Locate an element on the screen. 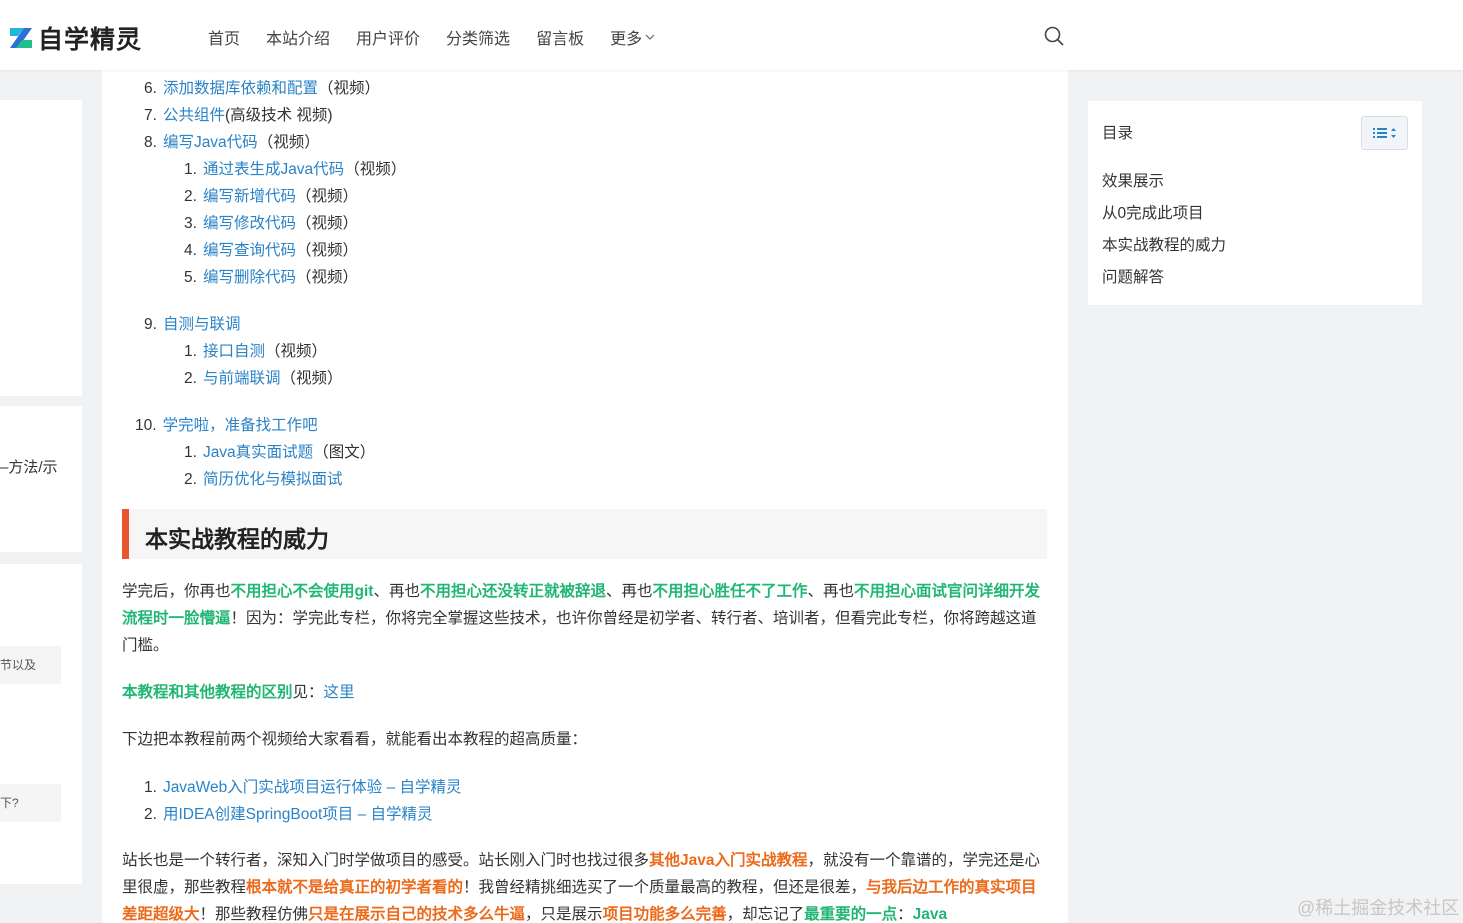 The image size is (1463, 923). toc-toggle-button is located at coordinates (1384, 133).